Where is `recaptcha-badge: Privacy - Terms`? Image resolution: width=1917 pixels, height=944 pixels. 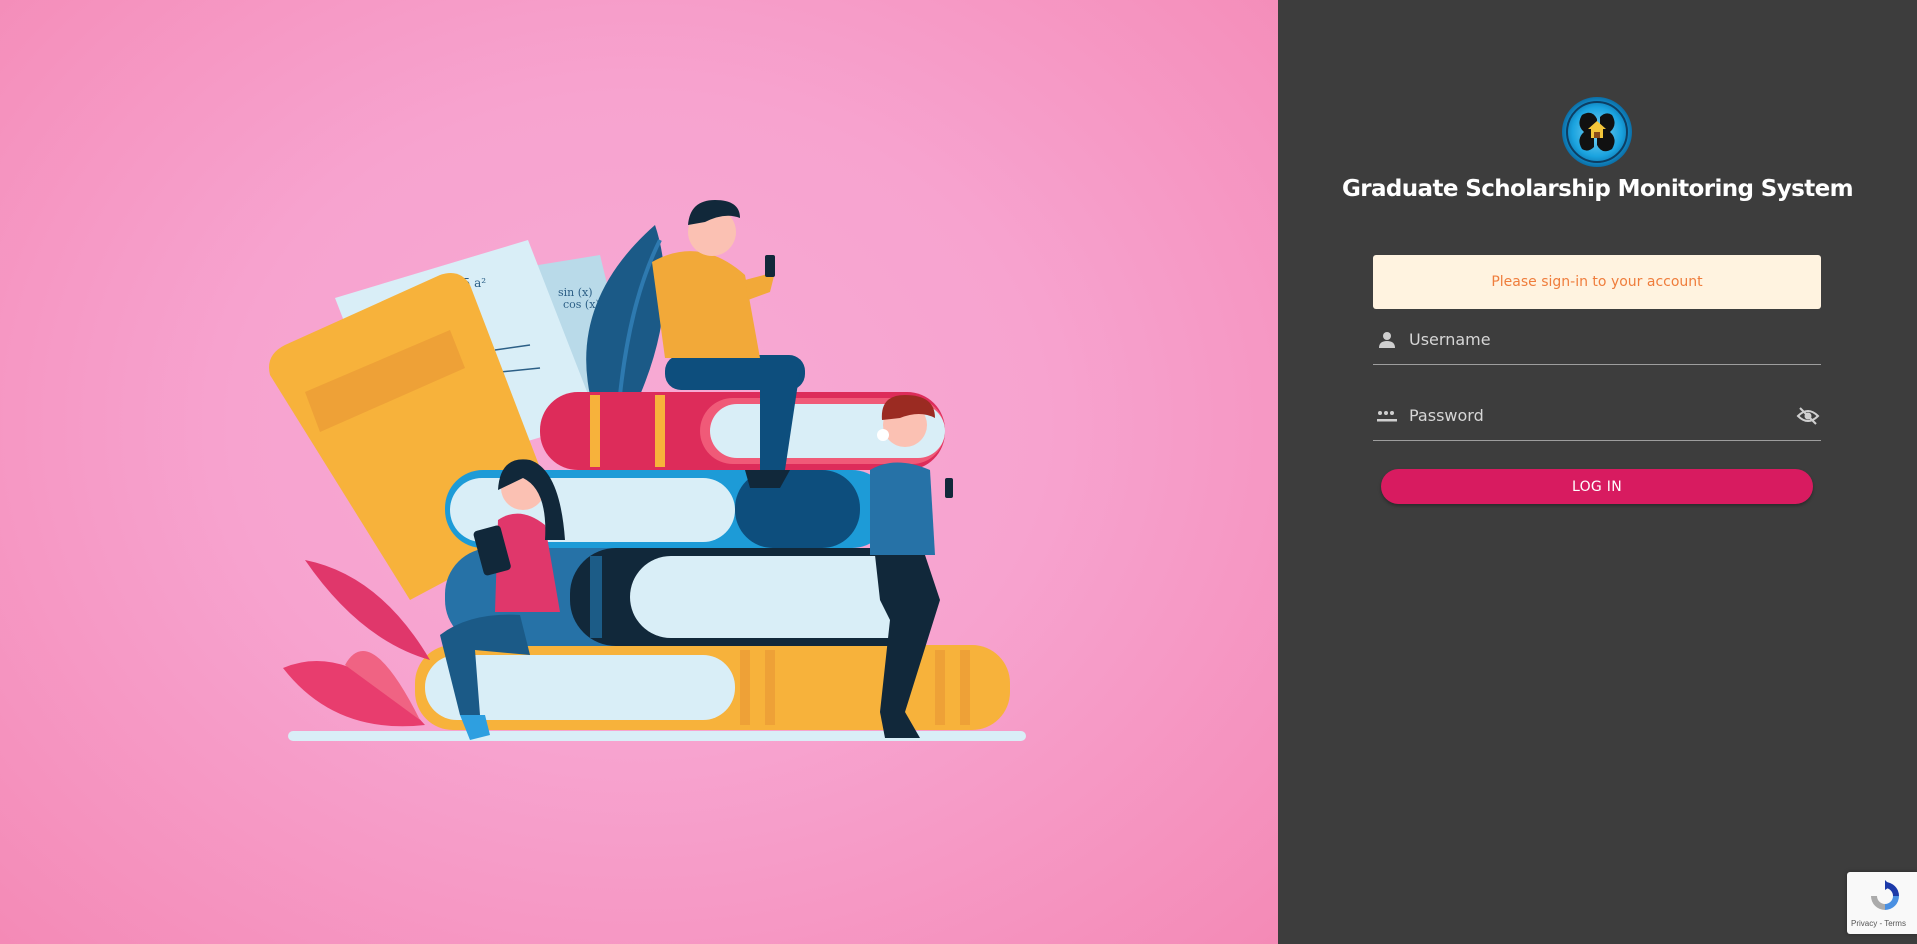
recaptcha-badge: Privacy - Terms is located at coordinates (1882, 903).